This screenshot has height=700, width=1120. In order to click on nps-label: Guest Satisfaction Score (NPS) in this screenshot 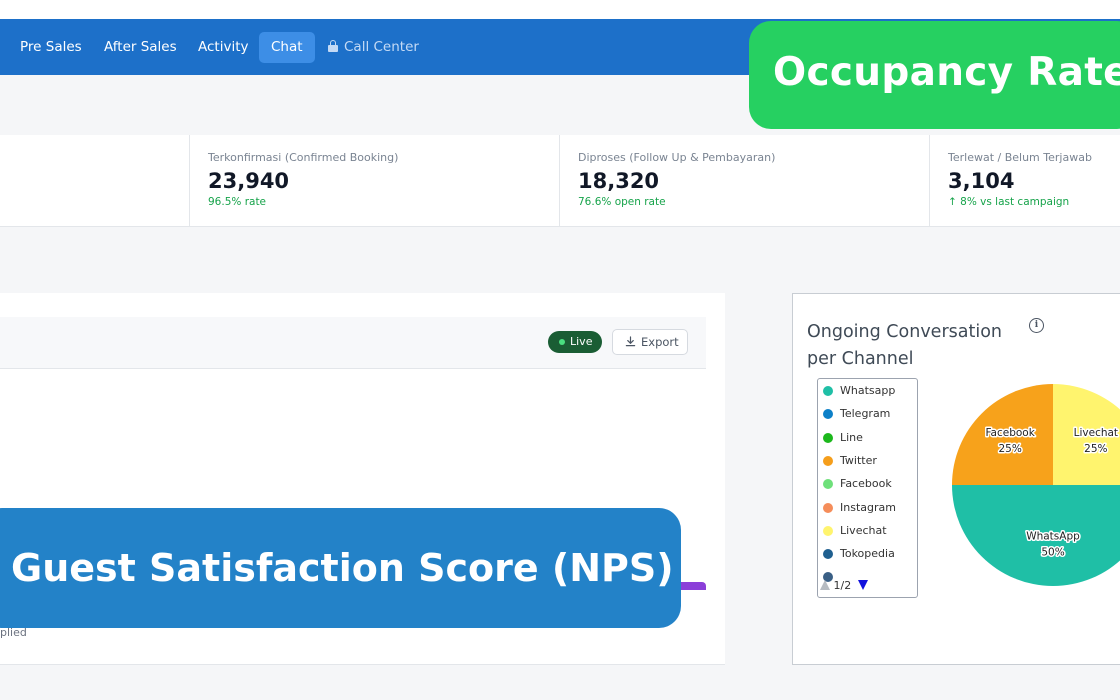, I will do `click(342, 568)`.